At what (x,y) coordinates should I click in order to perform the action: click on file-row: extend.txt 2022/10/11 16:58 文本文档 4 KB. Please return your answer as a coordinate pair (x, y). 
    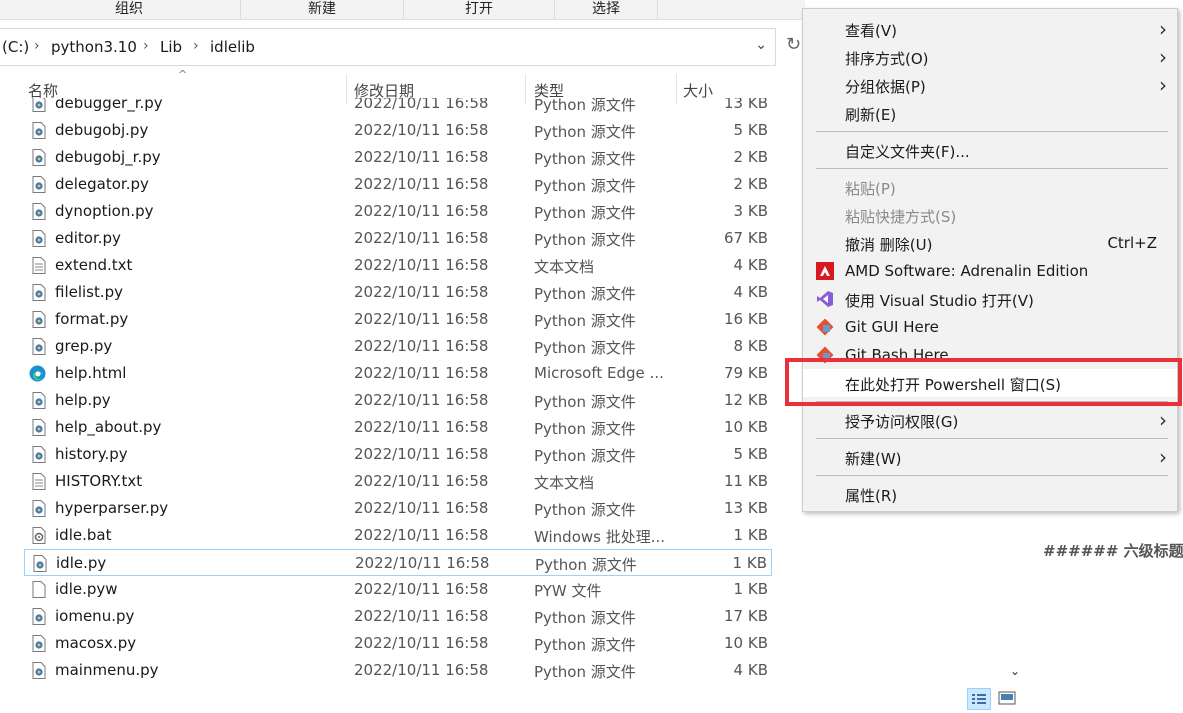
    Looking at the image, I should click on (398, 265).